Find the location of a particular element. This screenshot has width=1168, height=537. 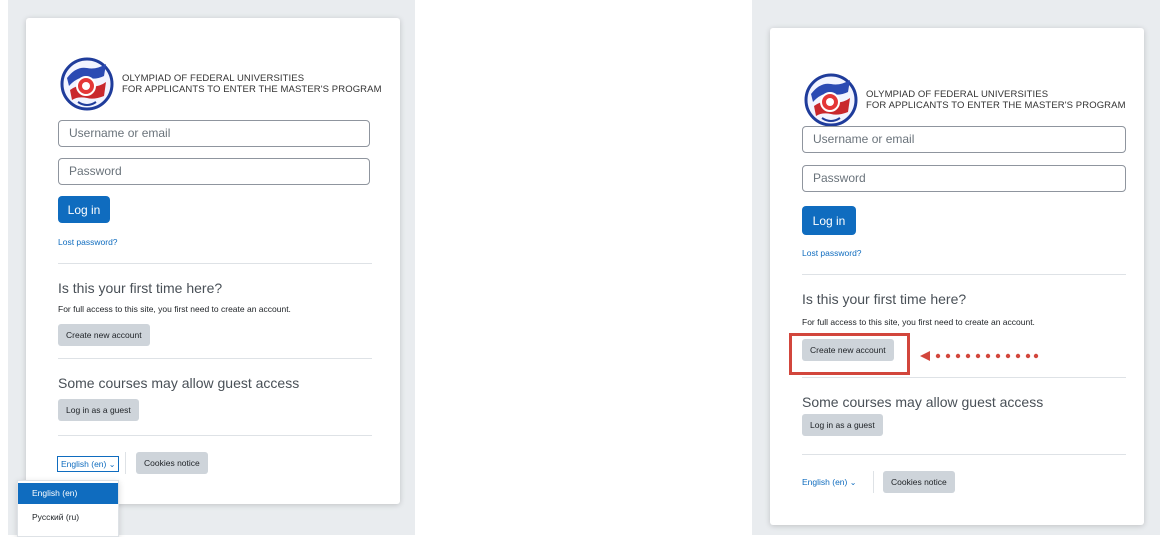

language-dropdown-menu: English (en) Русский (ru) is located at coordinates (68, 508).